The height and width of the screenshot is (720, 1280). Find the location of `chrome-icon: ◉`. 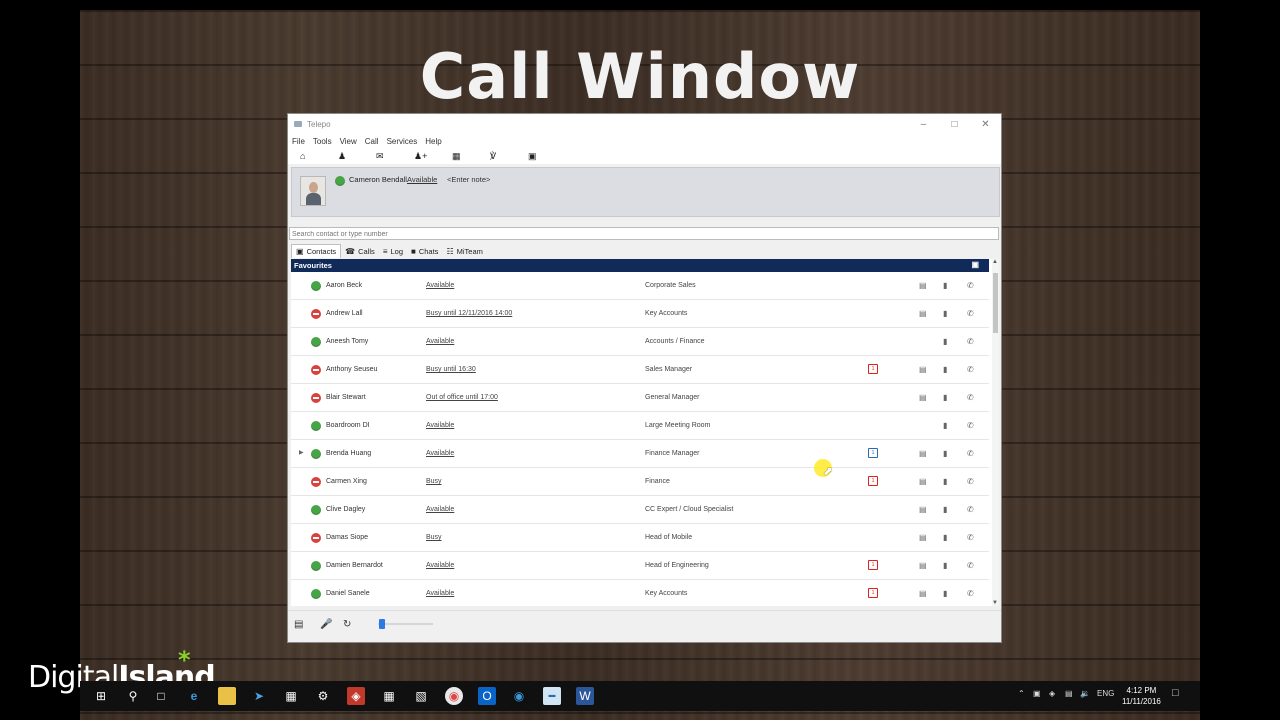

chrome-icon: ◉ is located at coordinates (454, 696).